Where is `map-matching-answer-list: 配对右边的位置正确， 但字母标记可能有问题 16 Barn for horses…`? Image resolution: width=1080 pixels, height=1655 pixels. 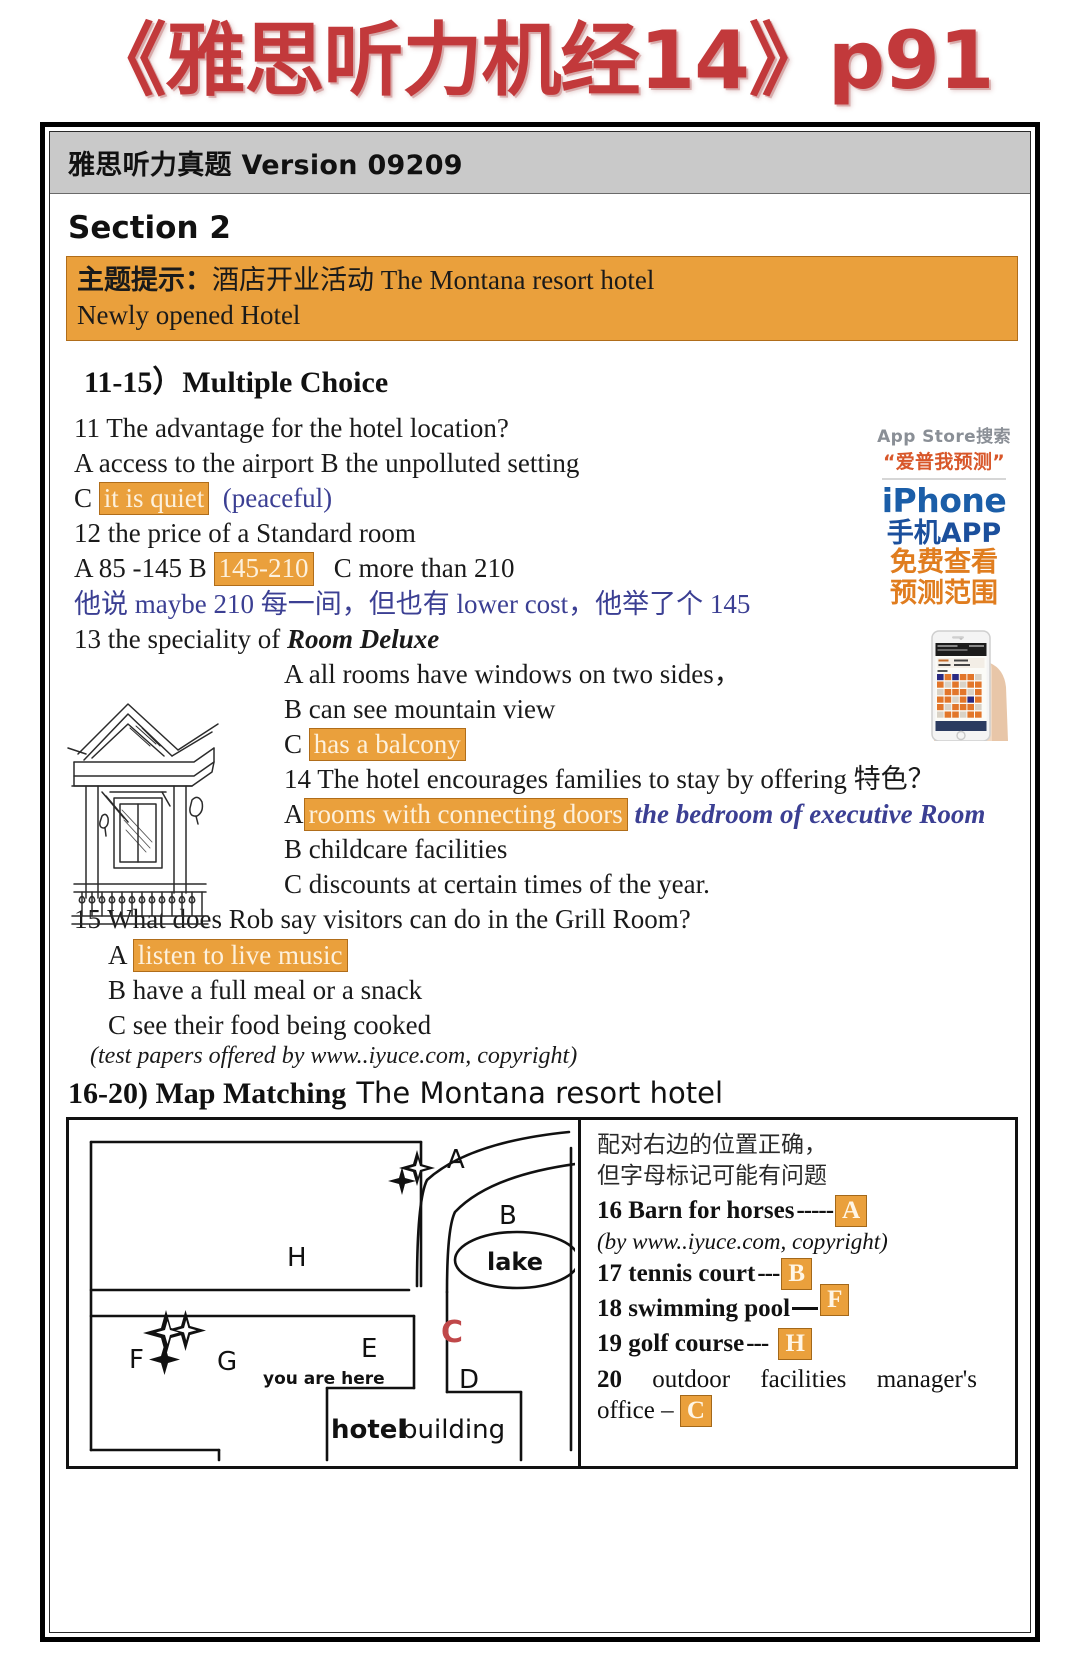
map-matching-answer-list: 配对右边的位置正确， 但字母标记可能有问题 16 Barn for horses… is located at coordinates (798, 1293).